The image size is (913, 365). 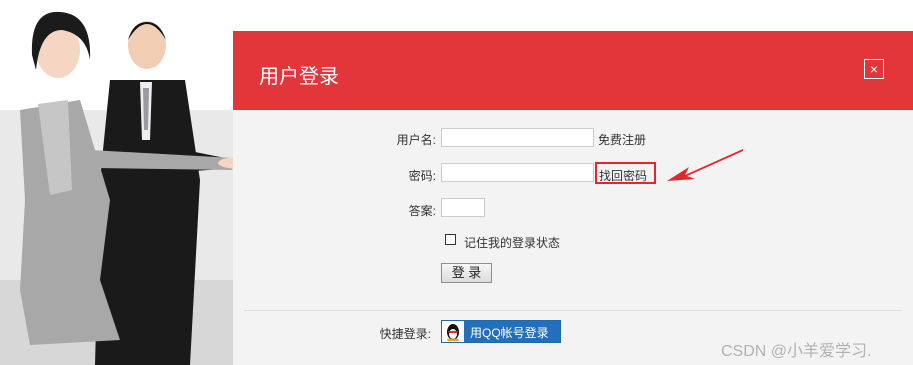 I want to click on qq-login-label: 用QQ帐号登录, so click(x=509, y=333).